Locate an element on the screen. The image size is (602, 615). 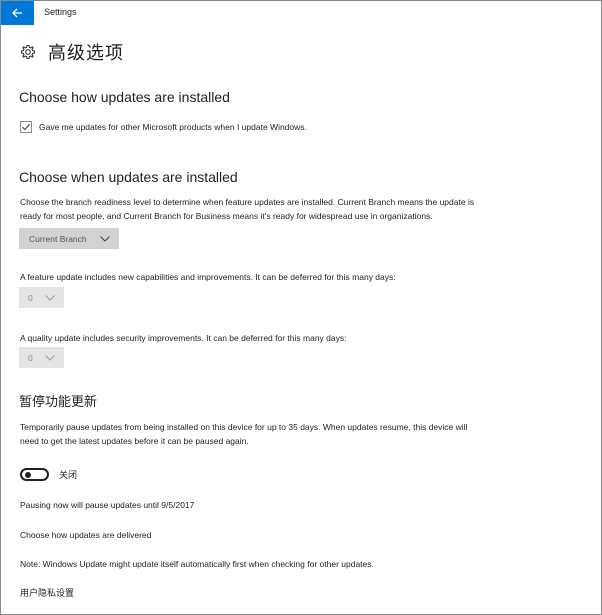
pause-toggle-label: 关闭 is located at coordinates (68, 476).